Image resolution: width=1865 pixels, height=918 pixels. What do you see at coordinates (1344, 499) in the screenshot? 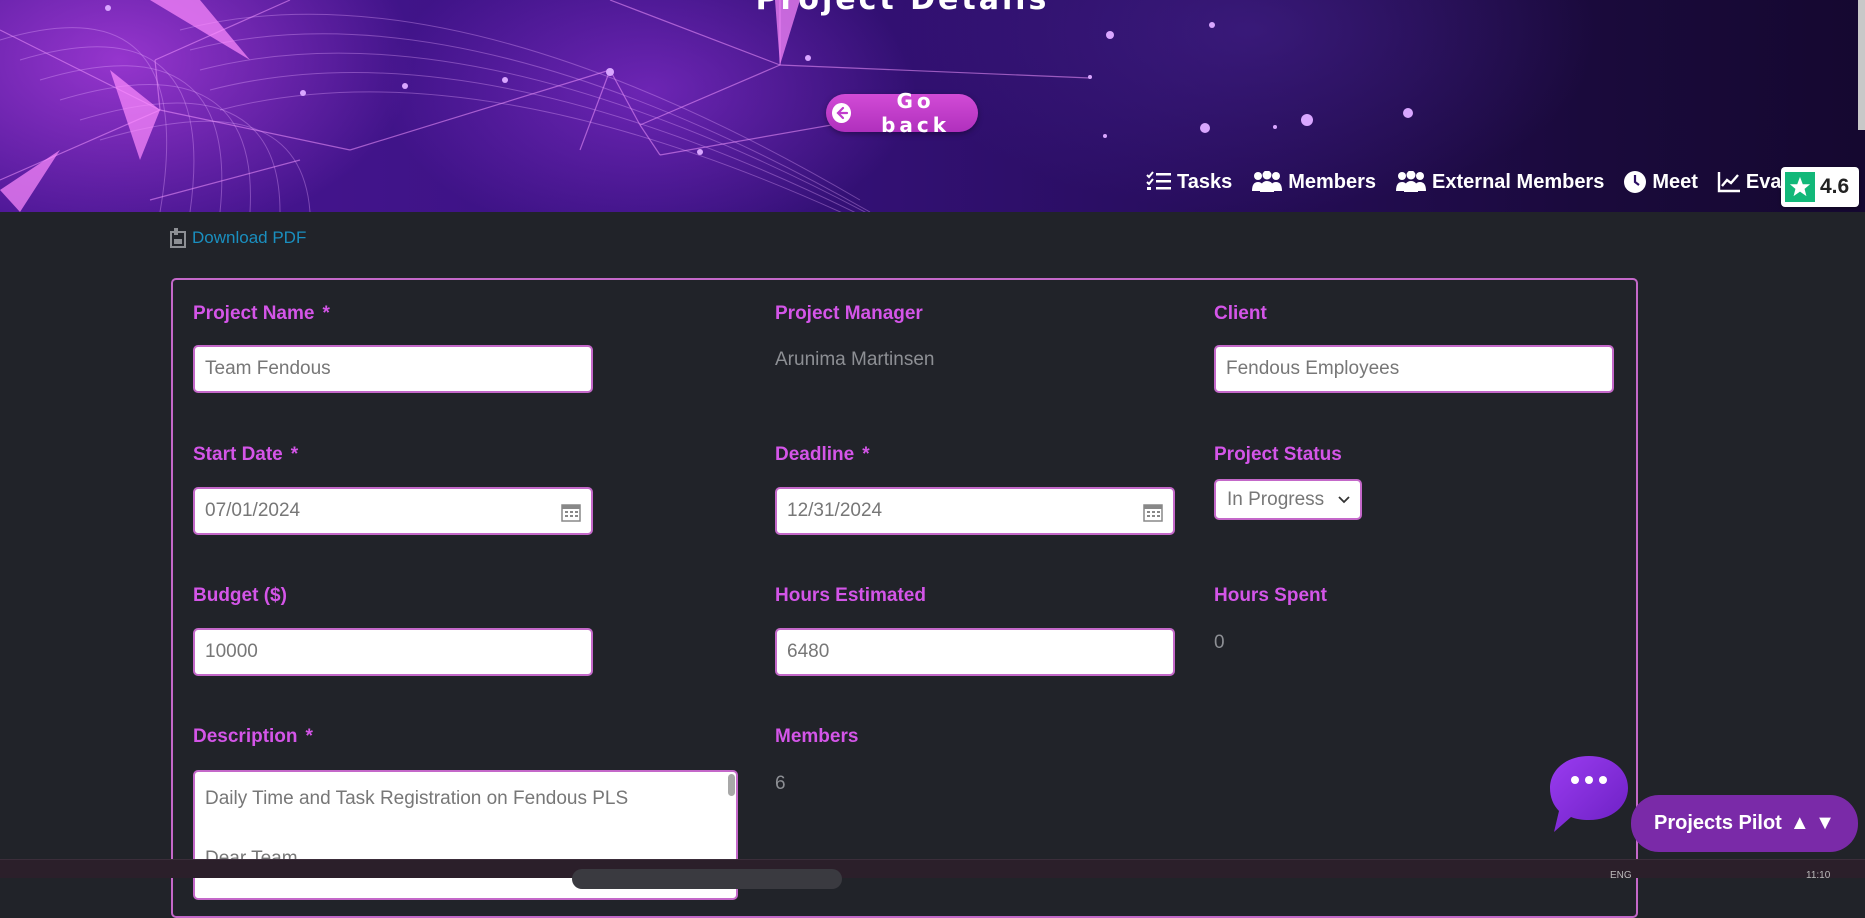
I see `chevron-down-icon` at bounding box center [1344, 499].